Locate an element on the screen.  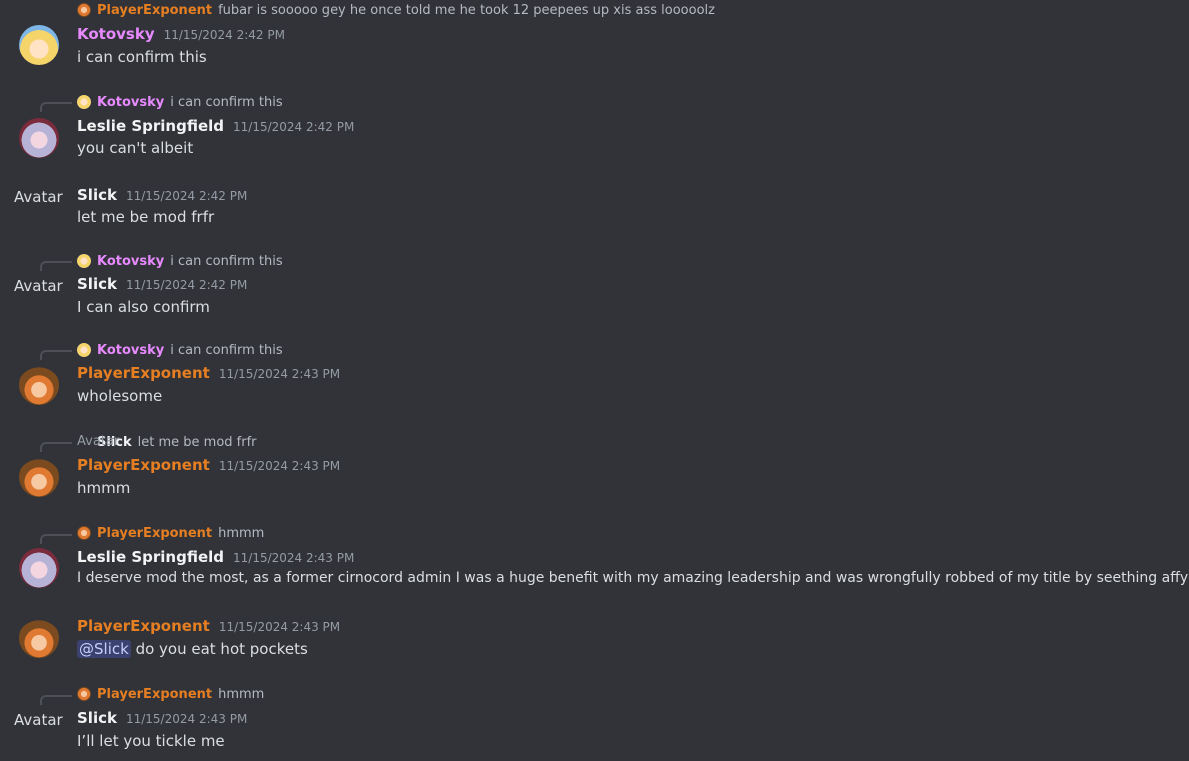
reply-avatar-alt-text: Avatar is located at coordinates (98, 441).